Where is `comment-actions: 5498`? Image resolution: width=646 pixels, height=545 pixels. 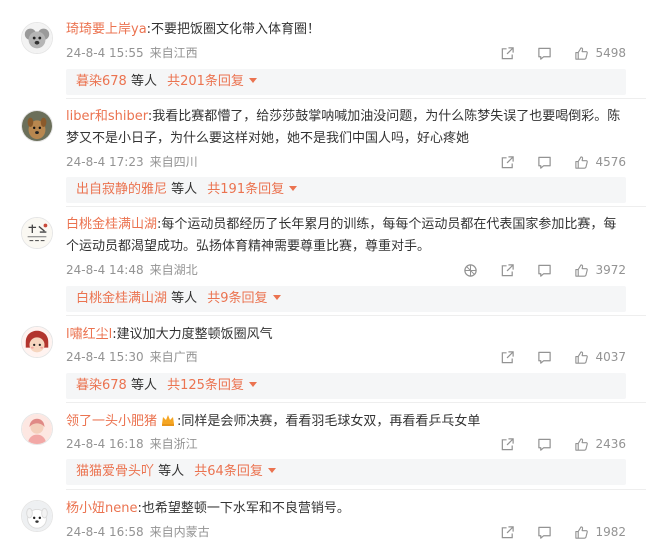 comment-actions: 5498 is located at coordinates (552, 53).